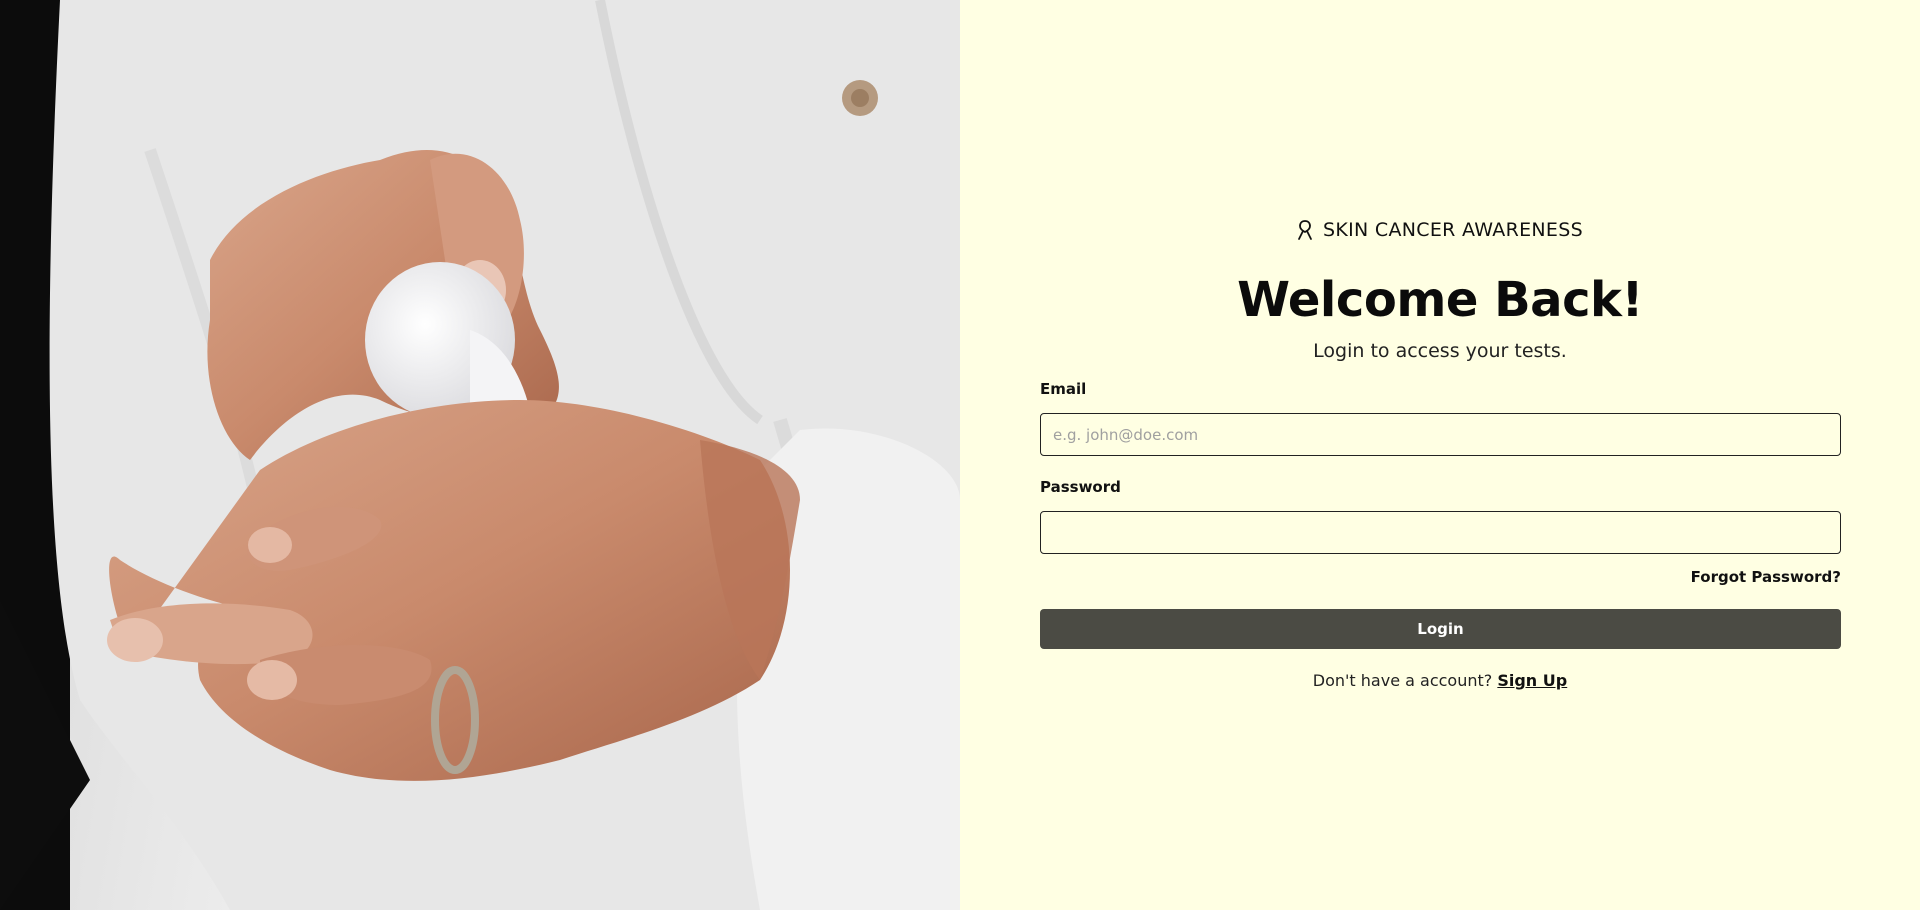 The width and height of the screenshot is (1920, 910). I want to click on login-button: Login, so click(1440, 629).